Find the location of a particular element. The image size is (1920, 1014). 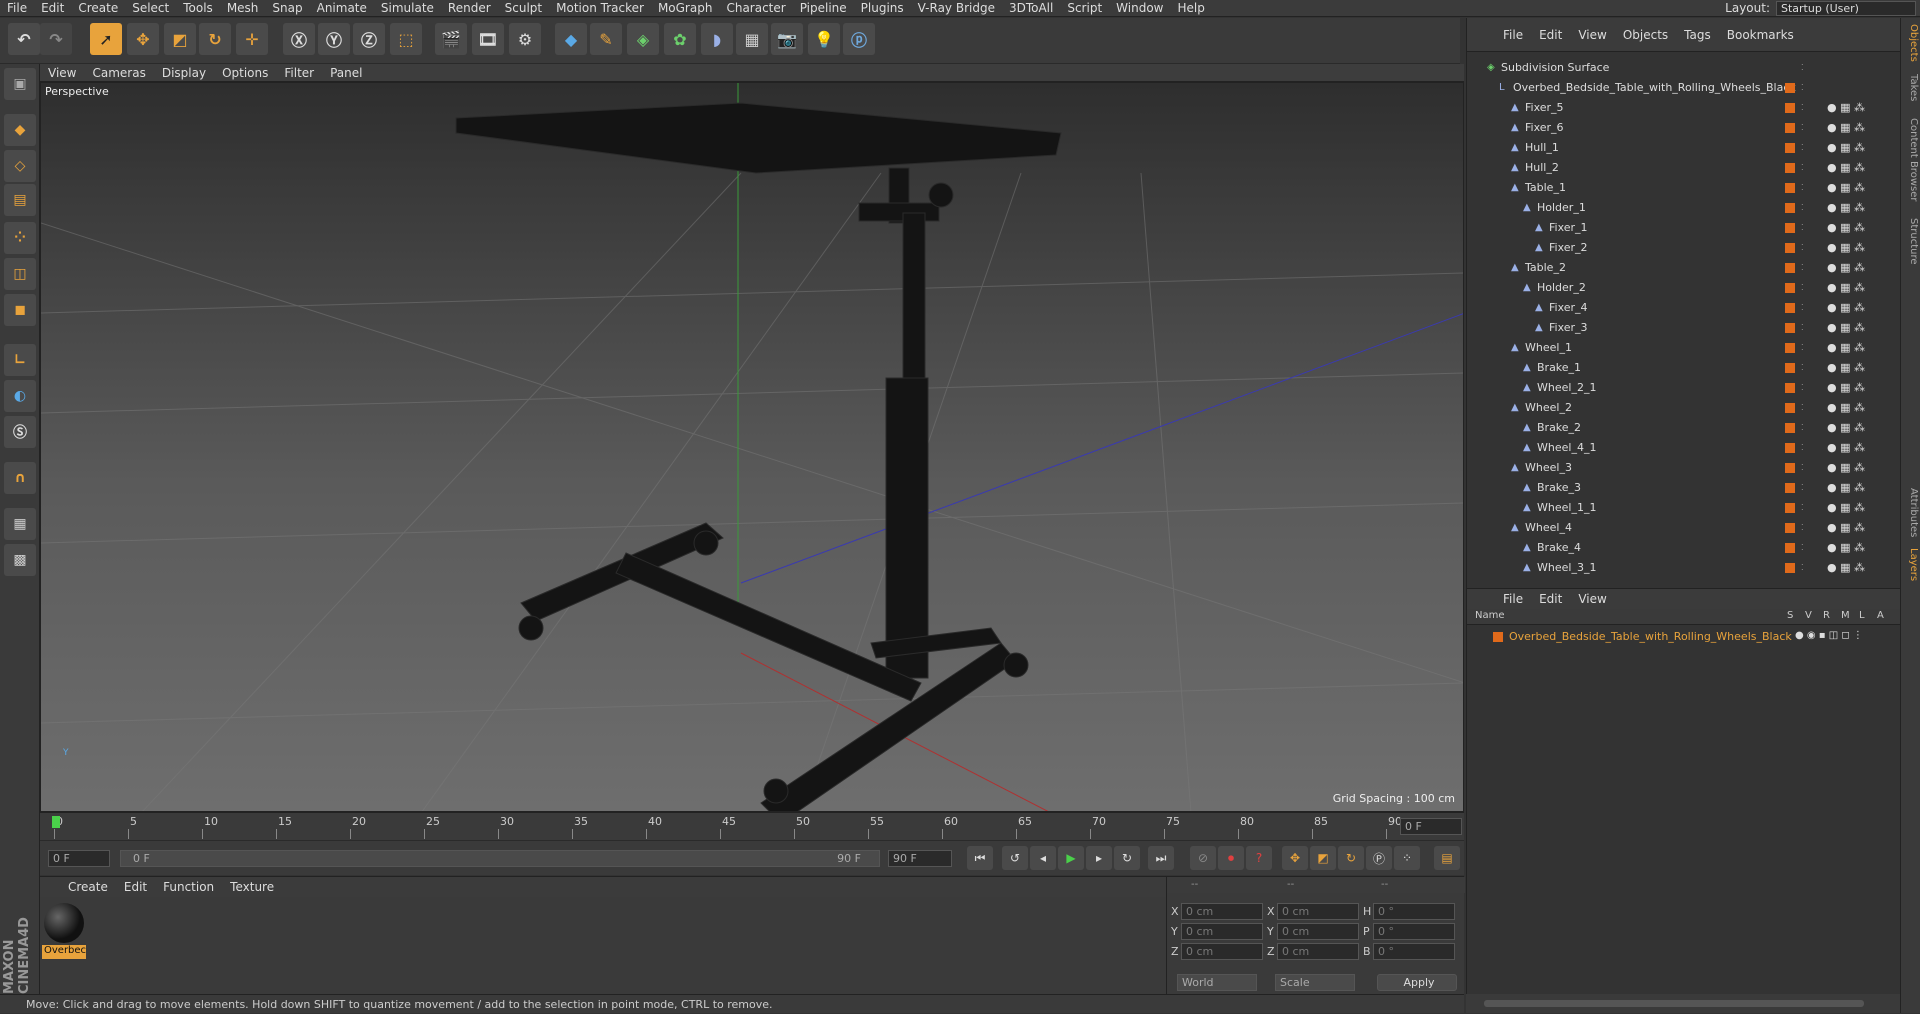

coord-value-field: 0 cm is located at coordinates (1222, 951).